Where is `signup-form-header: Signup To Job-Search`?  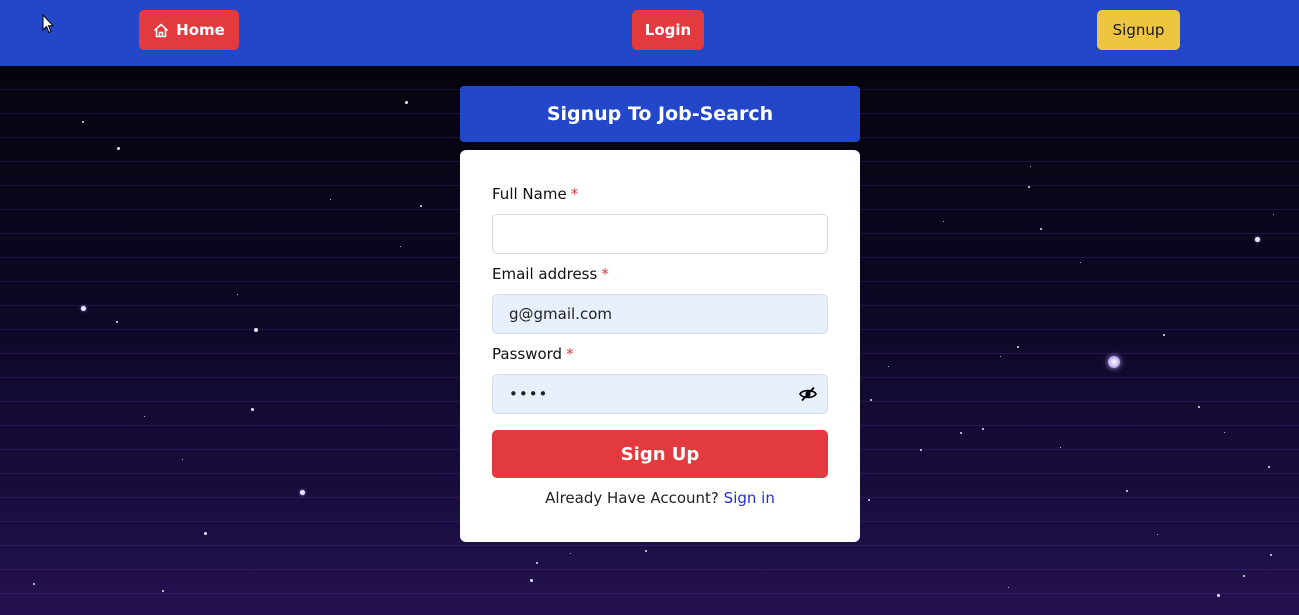
signup-form-header: Signup To Job-Search is located at coordinates (660, 114).